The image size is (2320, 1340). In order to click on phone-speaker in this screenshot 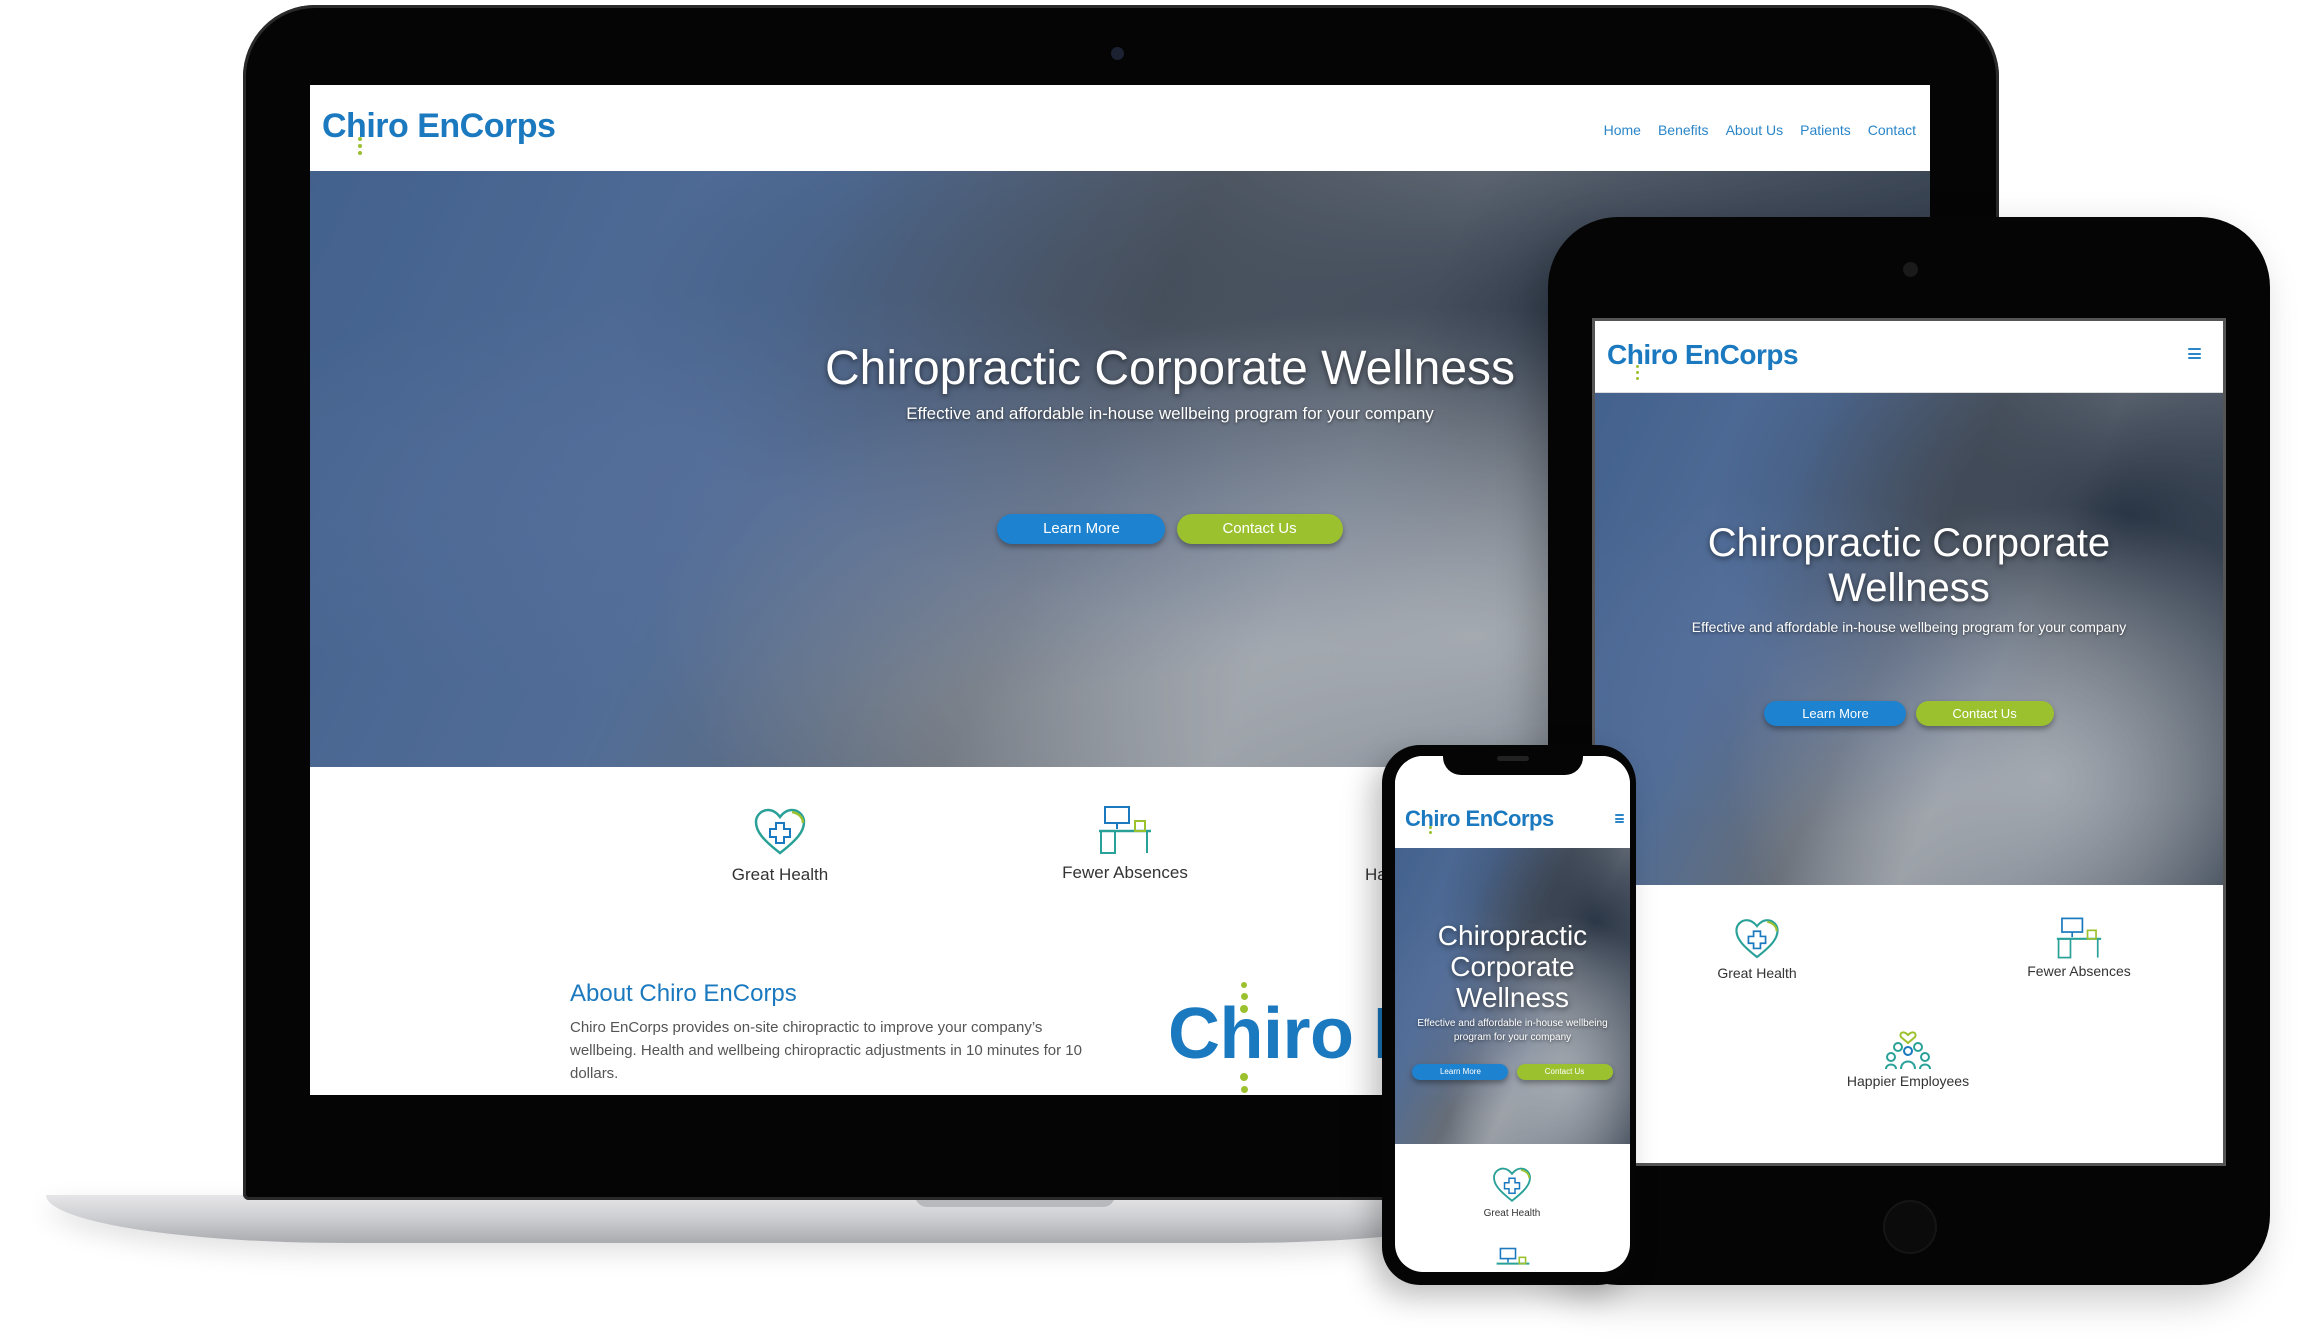, I will do `click(1513, 758)`.